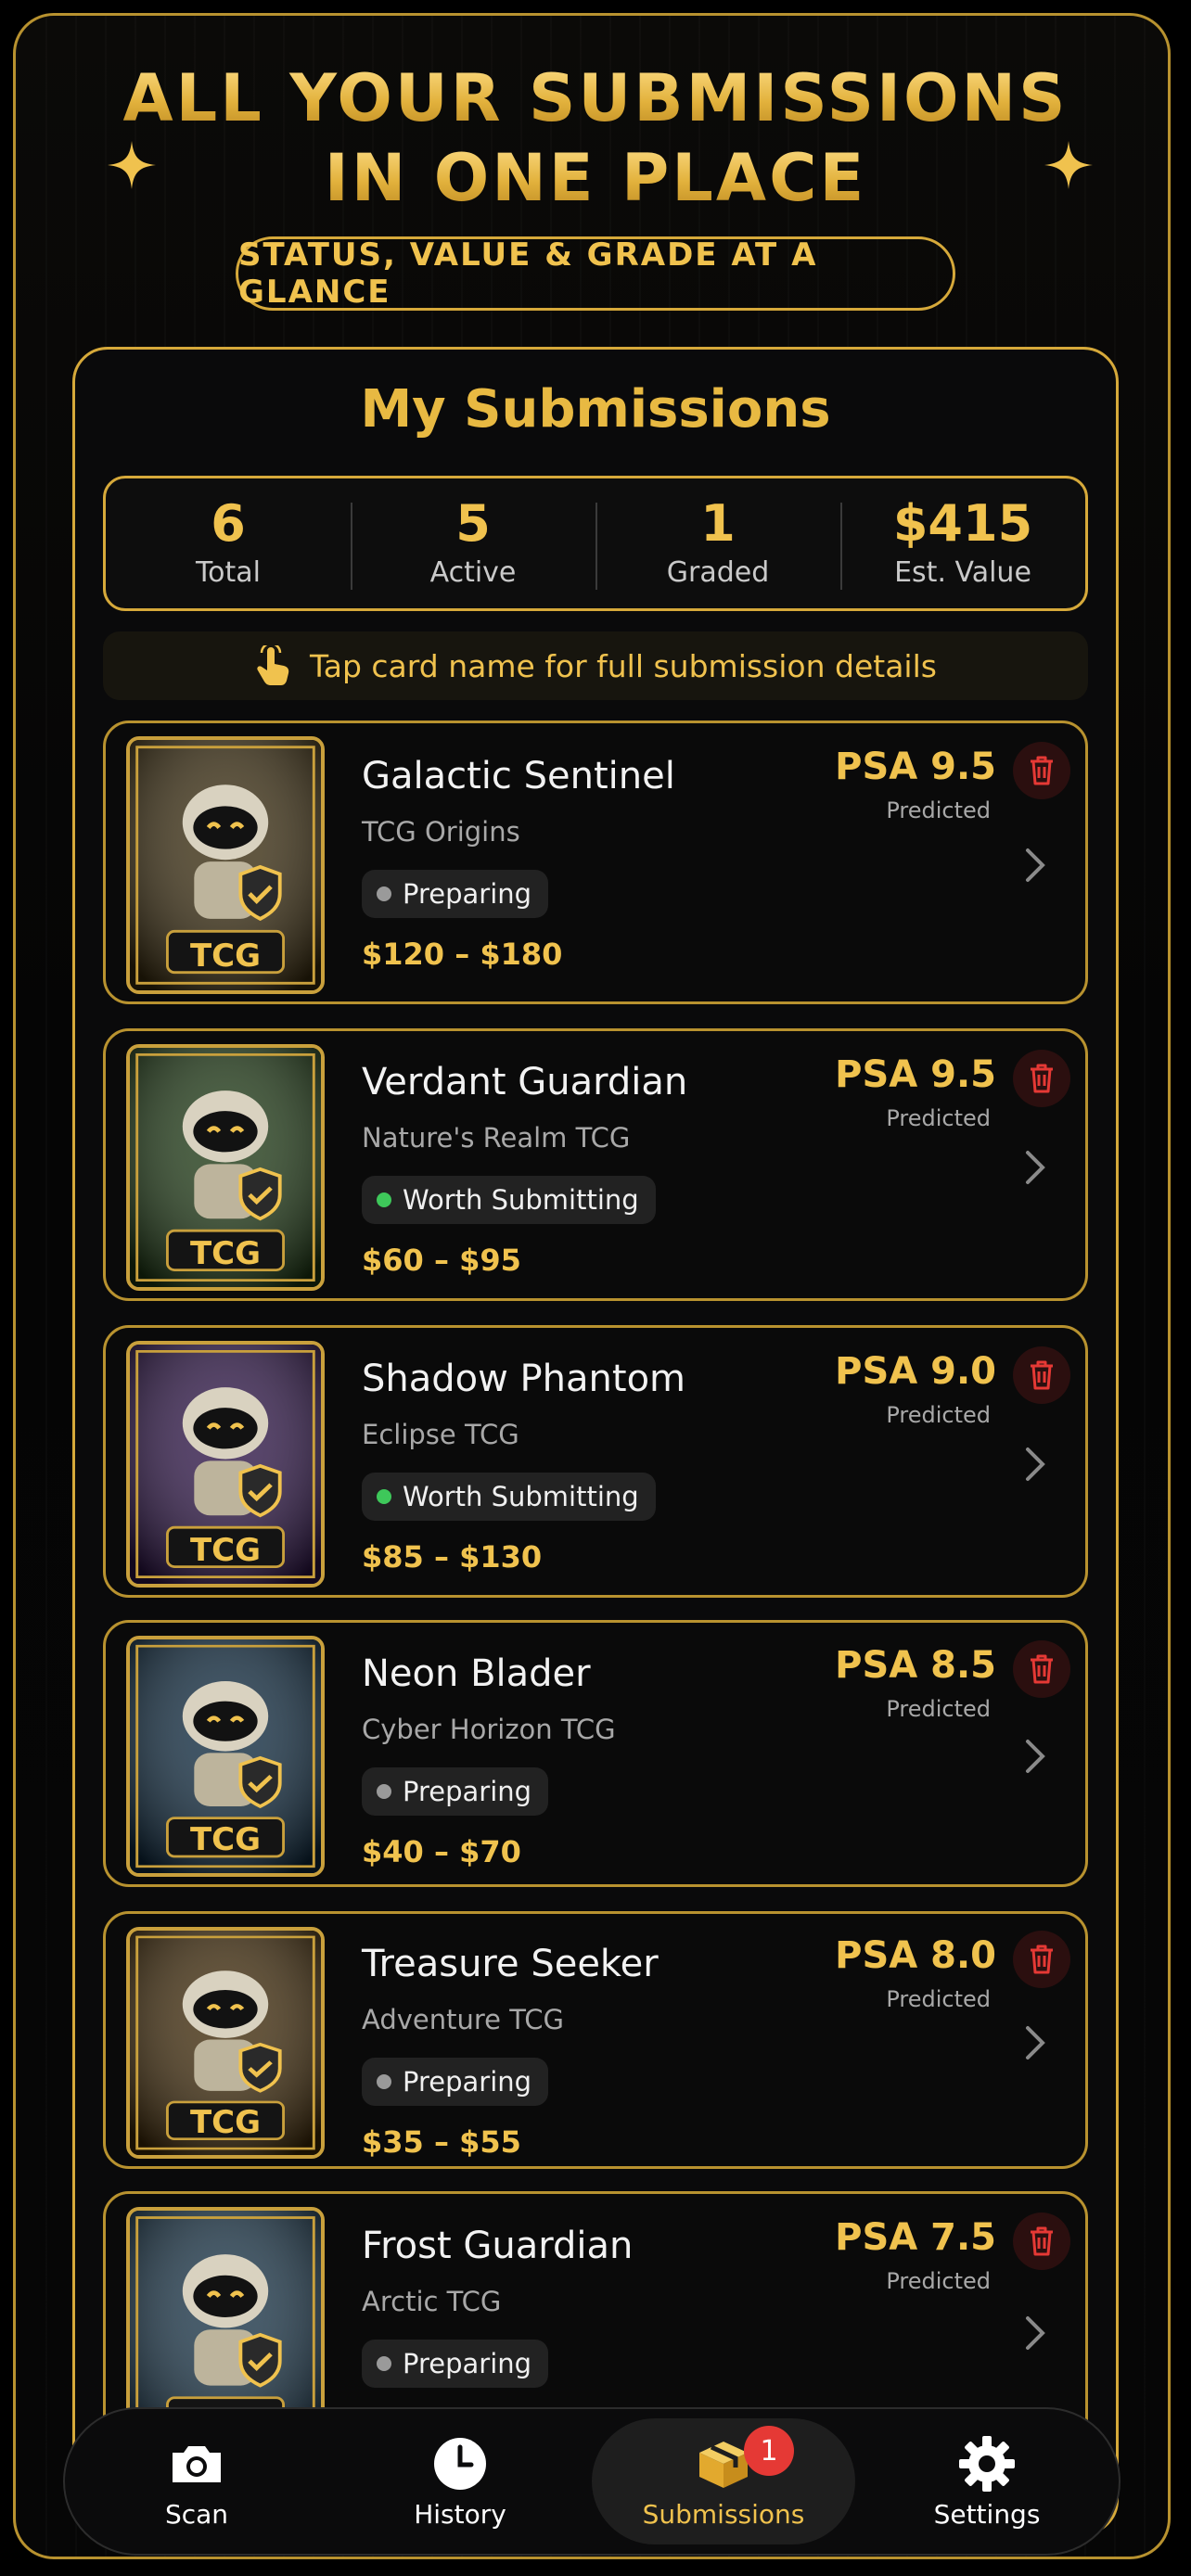 The image size is (1191, 2576). Describe the element at coordinates (916, 1955) in the screenshot. I see `psa-grade: PSA 8.0` at that location.